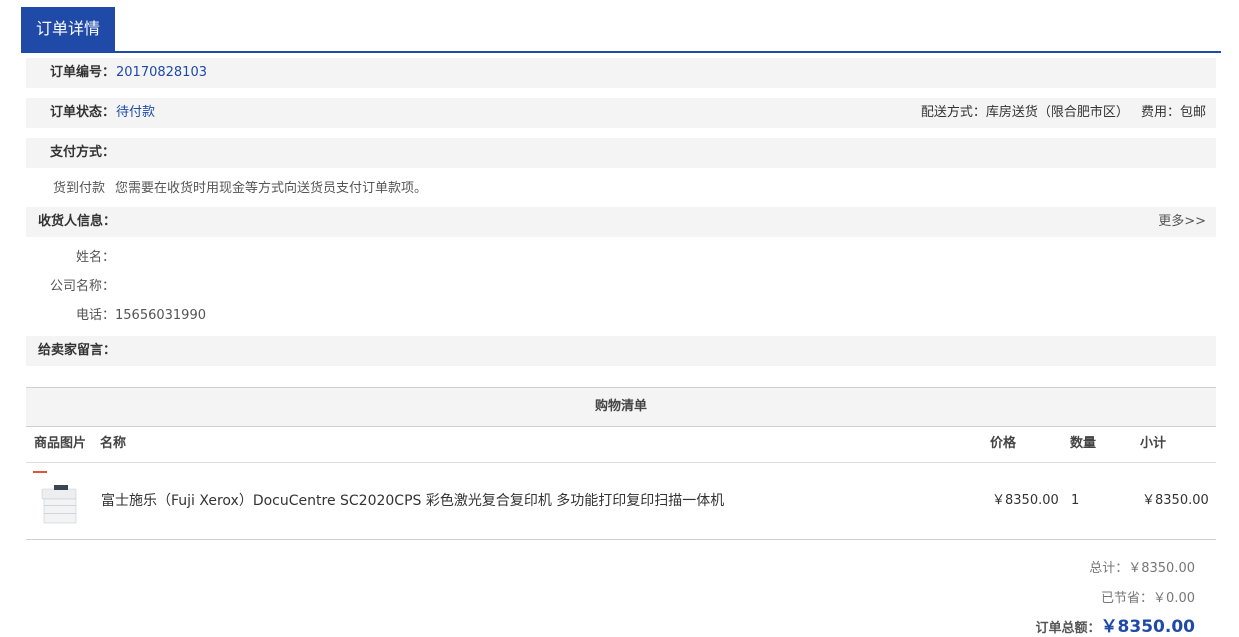 Image resolution: width=1239 pixels, height=637 pixels. What do you see at coordinates (83, 112) in the screenshot?
I see `order-status-label: 订单状态：` at bounding box center [83, 112].